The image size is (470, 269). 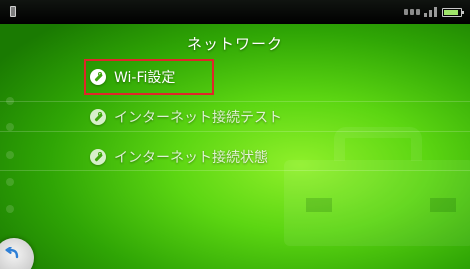 I want to click on toolbox-watermark-handle, so click(x=378, y=144).